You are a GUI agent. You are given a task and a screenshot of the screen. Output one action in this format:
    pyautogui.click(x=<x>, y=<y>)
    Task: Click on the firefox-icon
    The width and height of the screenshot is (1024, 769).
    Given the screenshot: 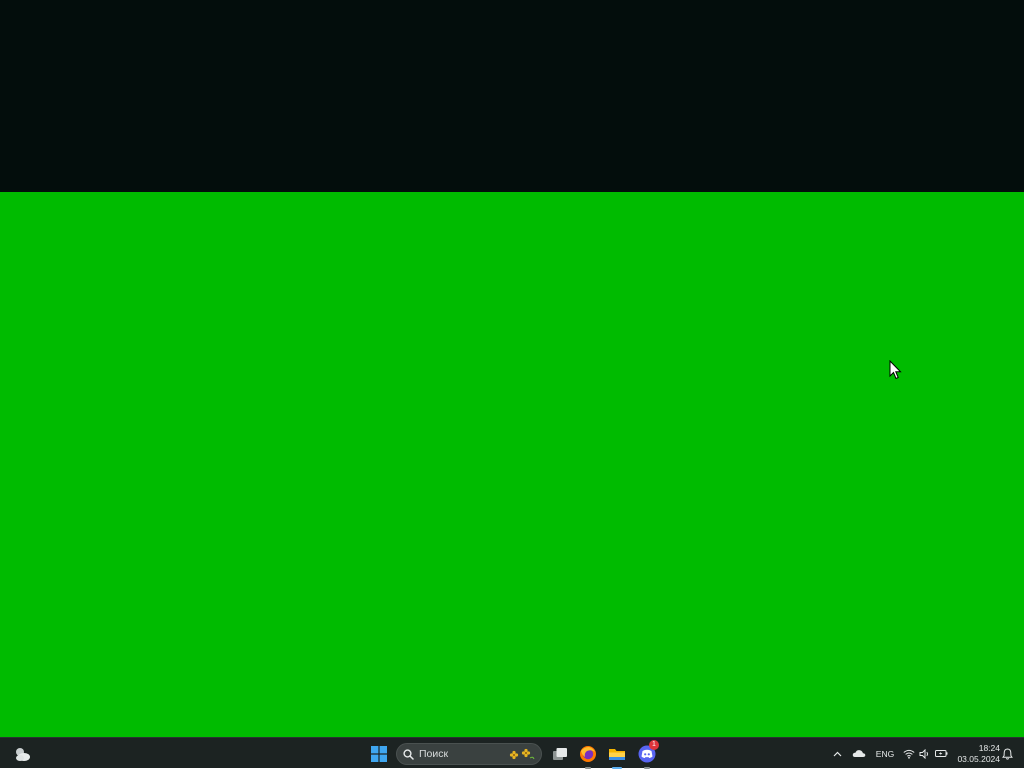 What is the action you would take?
    pyautogui.click(x=588, y=754)
    